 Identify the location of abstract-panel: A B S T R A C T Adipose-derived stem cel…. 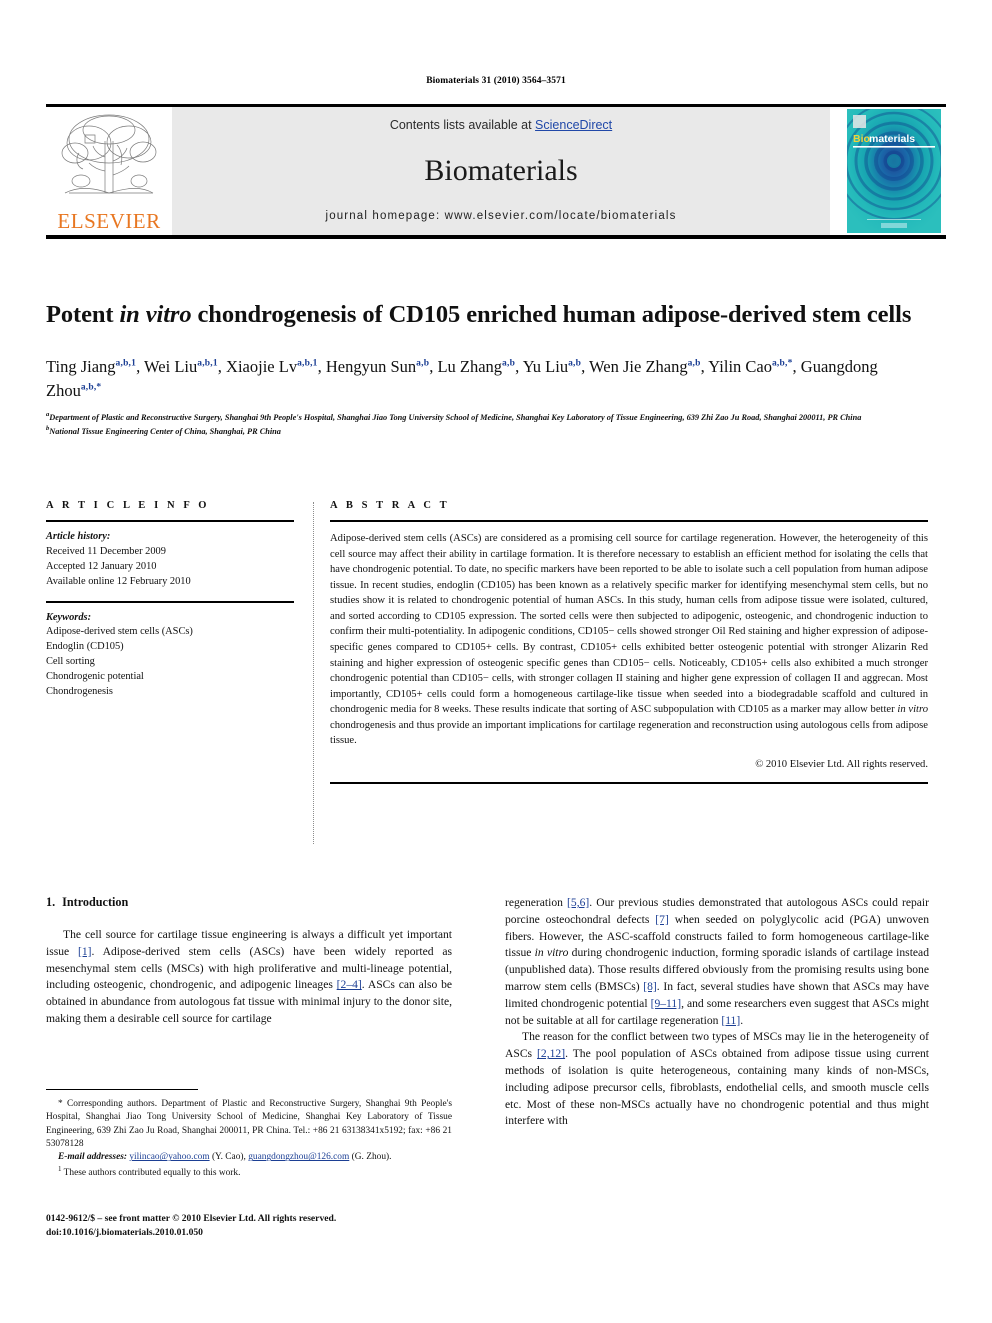
(629, 642).